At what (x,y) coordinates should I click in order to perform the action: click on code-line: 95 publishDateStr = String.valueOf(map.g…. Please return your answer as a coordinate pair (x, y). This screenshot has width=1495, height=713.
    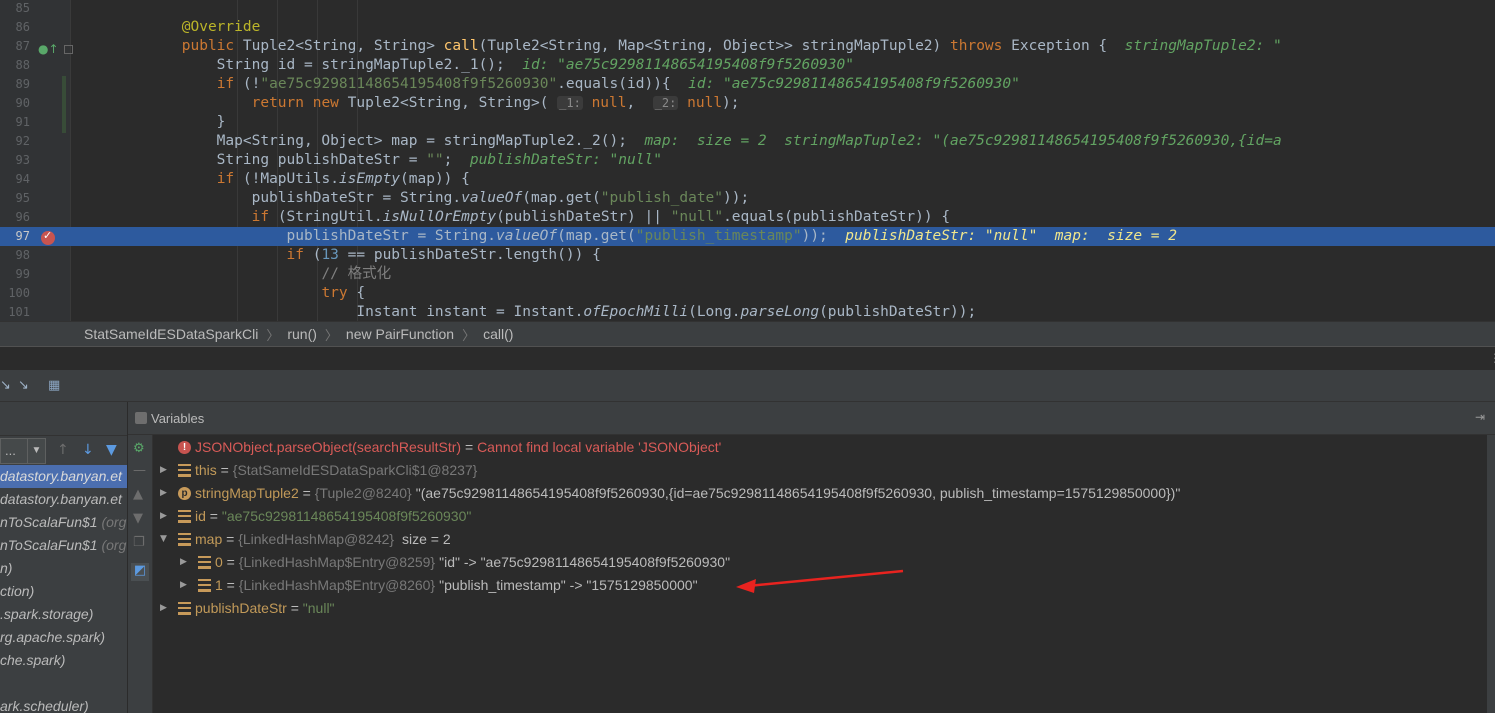
    Looking at the image, I should click on (747, 198).